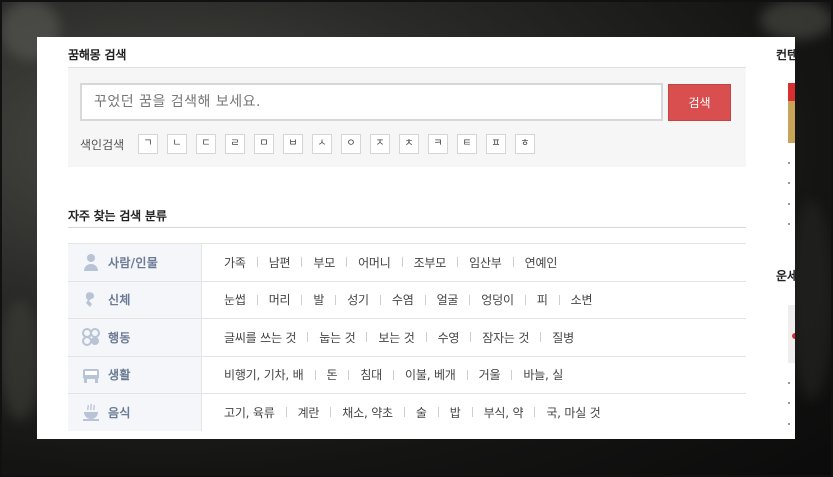  Describe the element at coordinates (396, 337) in the screenshot. I see `category-link: 보는 것` at that location.